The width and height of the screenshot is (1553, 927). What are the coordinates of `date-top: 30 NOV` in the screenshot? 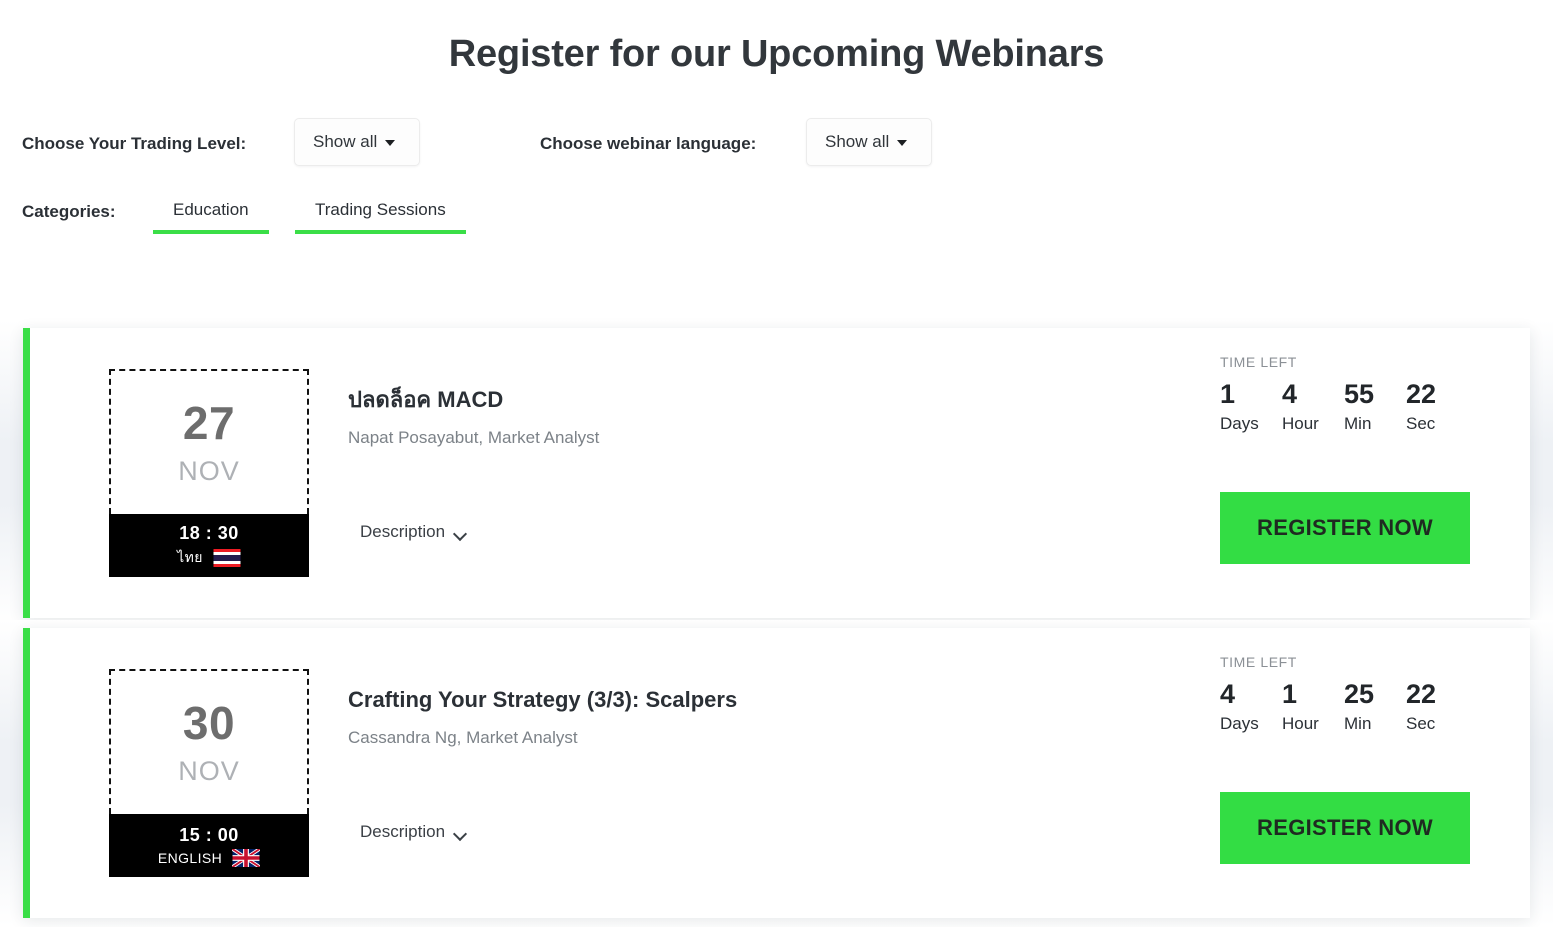 It's located at (209, 741).